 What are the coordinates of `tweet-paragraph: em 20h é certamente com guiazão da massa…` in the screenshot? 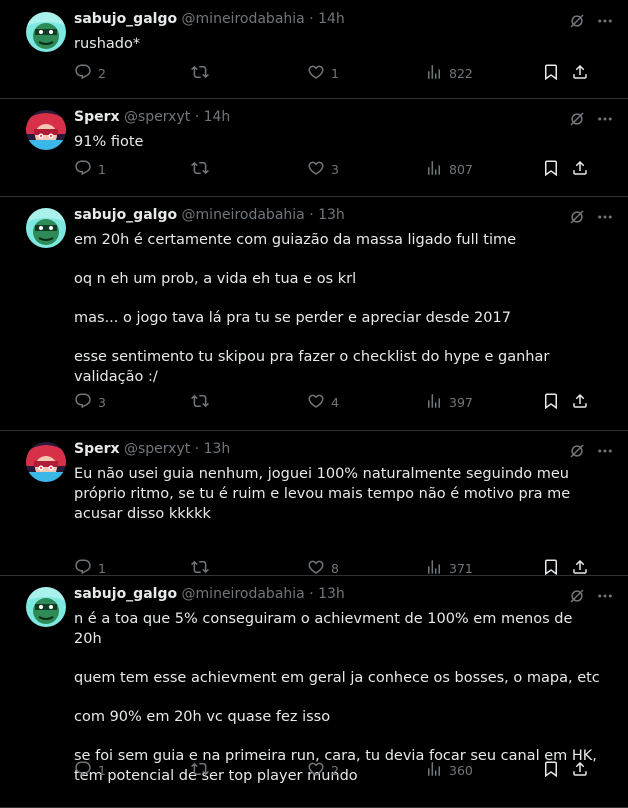 It's located at (295, 240).